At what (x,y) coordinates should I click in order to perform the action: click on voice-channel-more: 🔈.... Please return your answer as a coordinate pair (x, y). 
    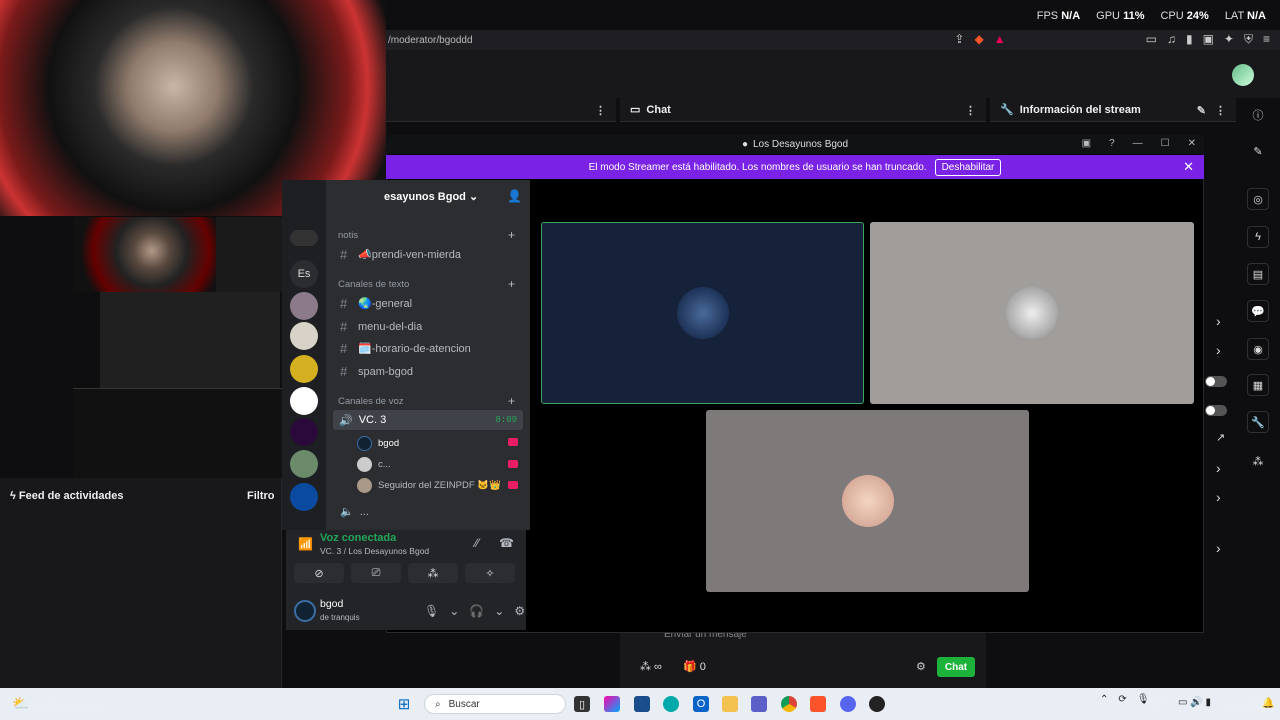
    Looking at the image, I should click on (354, 512).